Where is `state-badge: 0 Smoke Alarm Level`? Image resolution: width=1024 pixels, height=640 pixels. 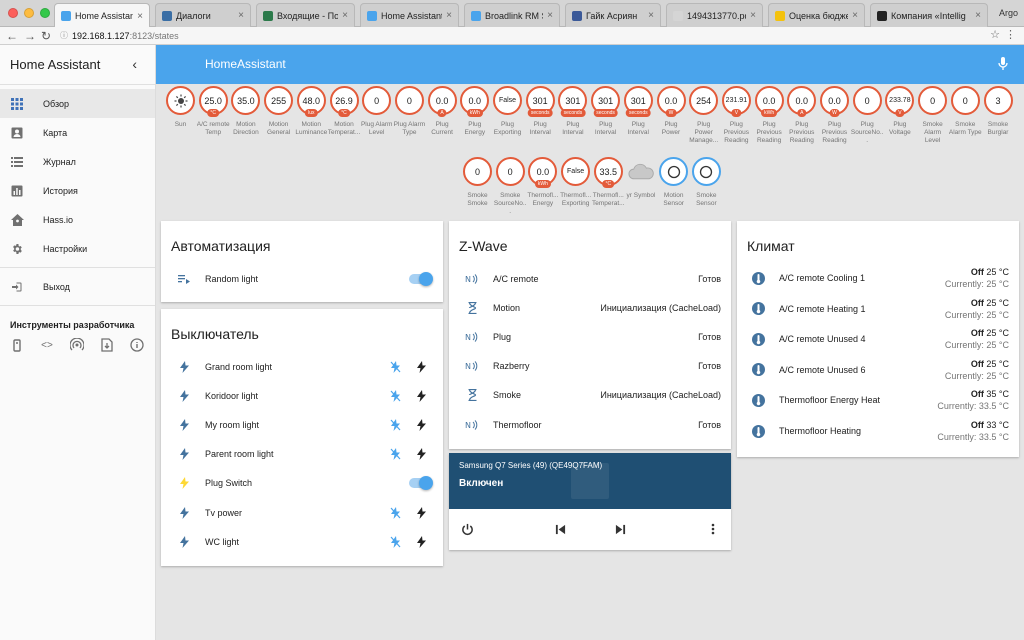
state-badge: 0 Smoke Alarm Level is located at coordinates (932, 115).